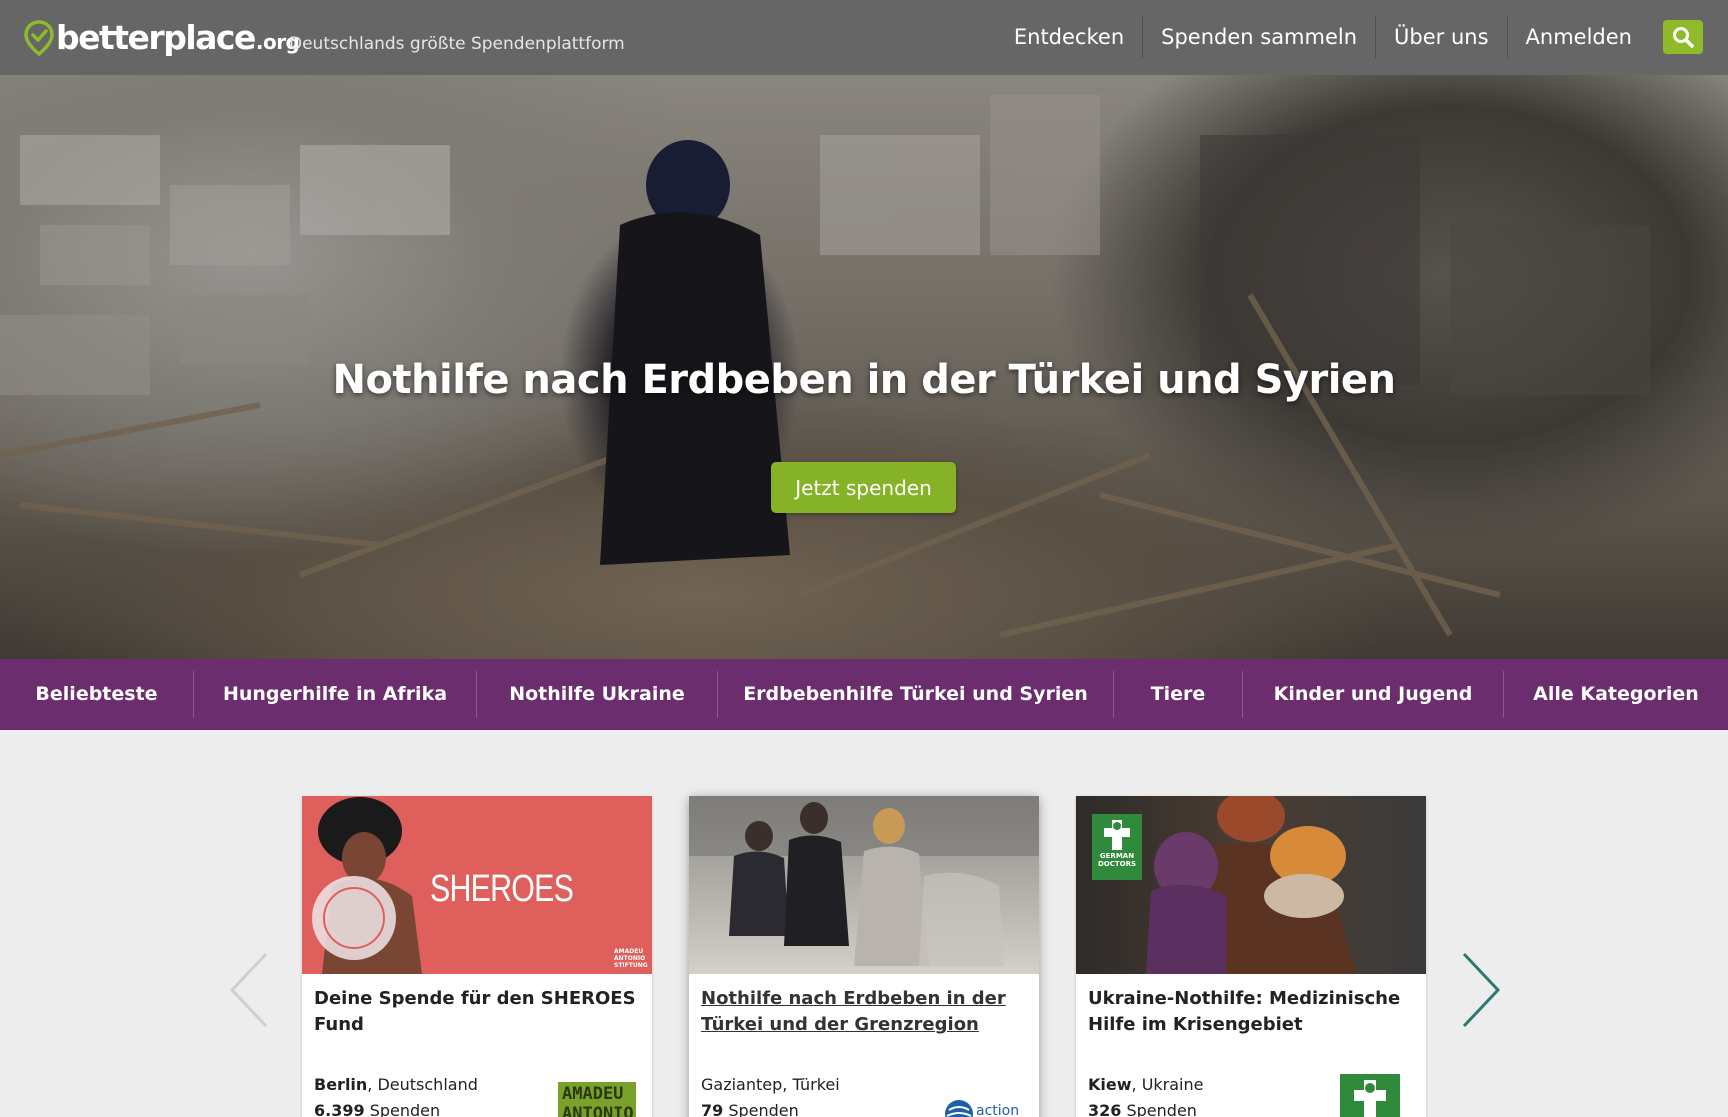 The width and height of the screenshot is (1728, 1117). What do you see at coordinates (1479, 990) in the screenshot?
I see `carousel-next-arrow` at bounding box center [1479, 990].